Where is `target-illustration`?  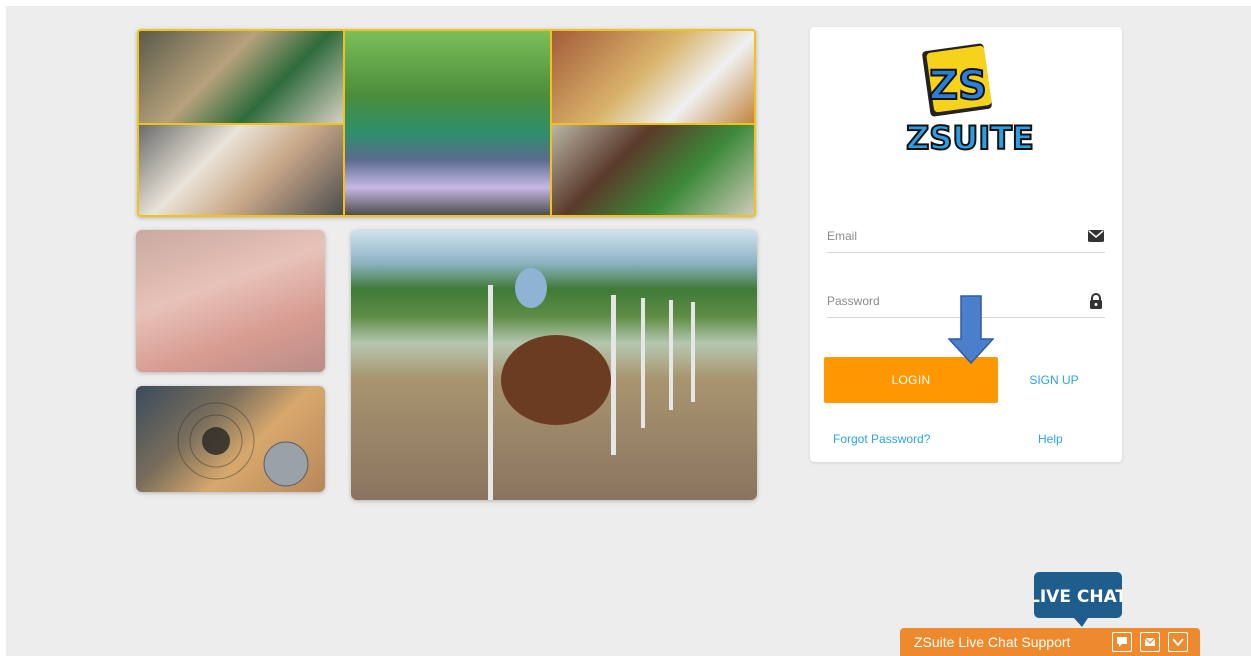 target-illustration is located at coordinates (243, 444).